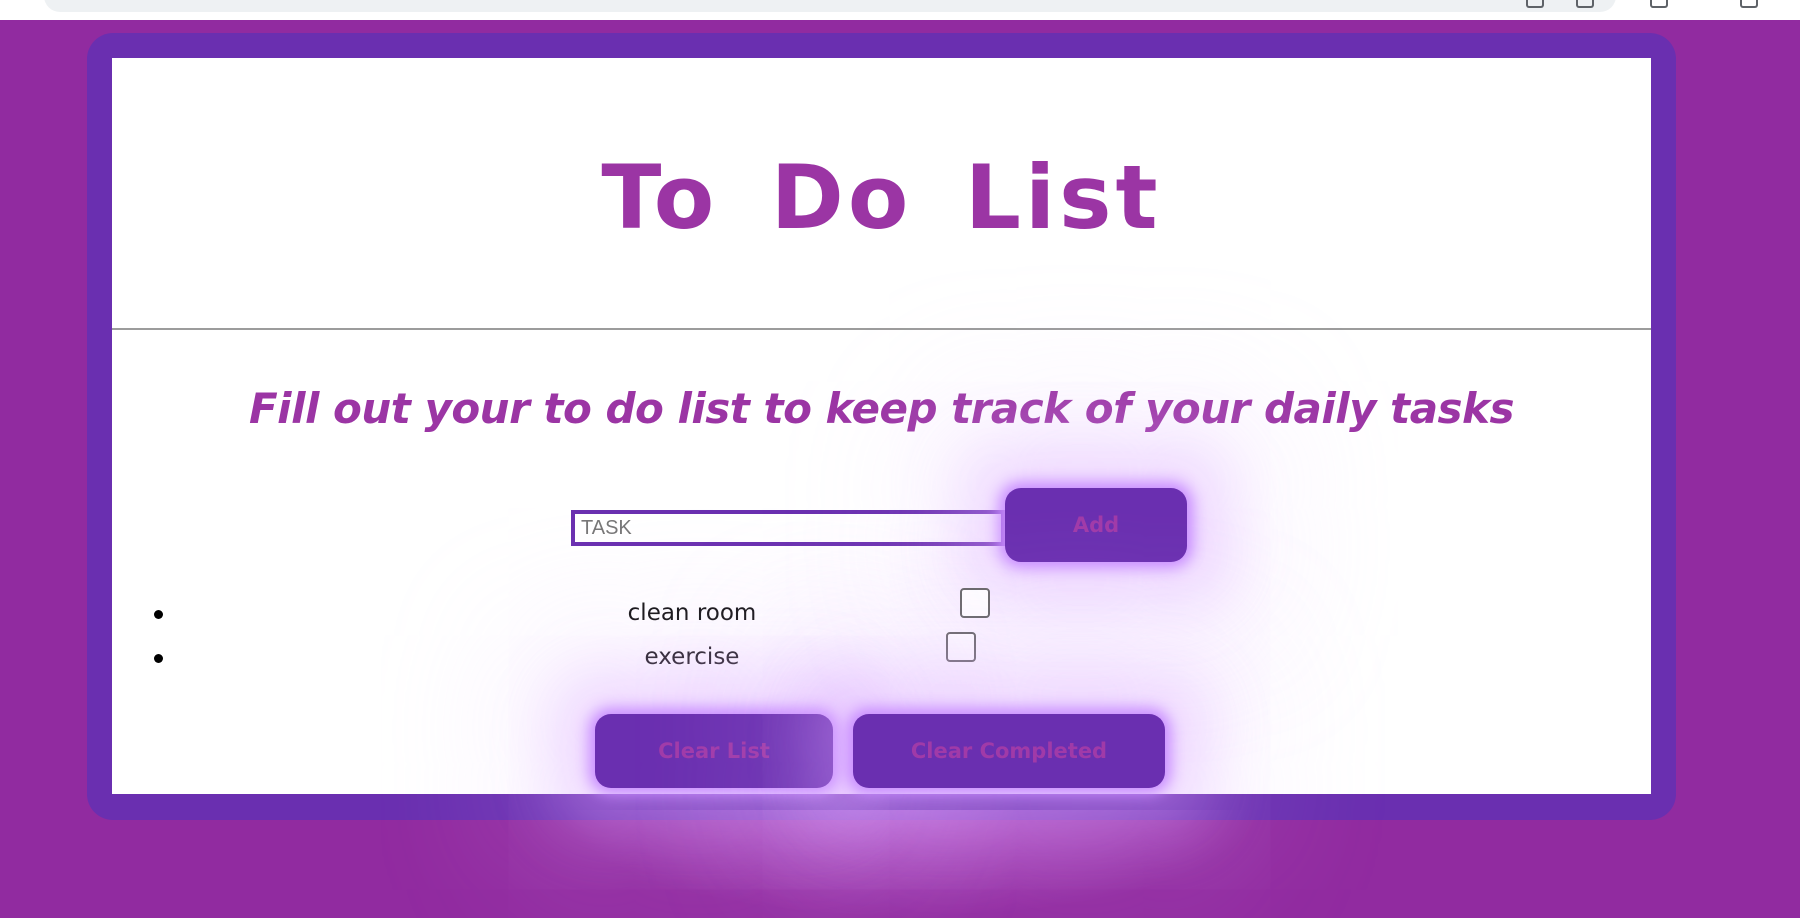 The width and height of the screenshot is (1800, 918). I want to click on add-button: Add, so click(1096, 525).